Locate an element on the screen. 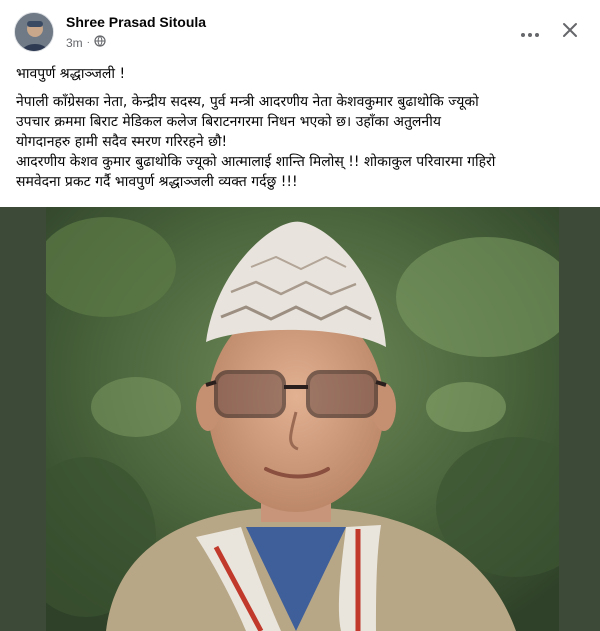  author-avatar is located at coordinates (34, 32).